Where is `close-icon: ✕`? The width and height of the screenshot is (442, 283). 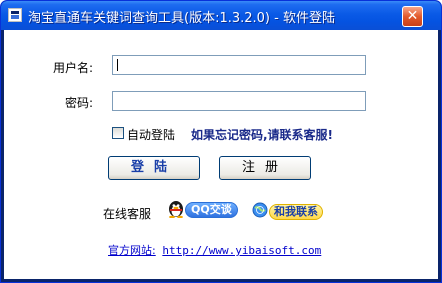 close-icon: ✕ is located at coordinates (412, 16).